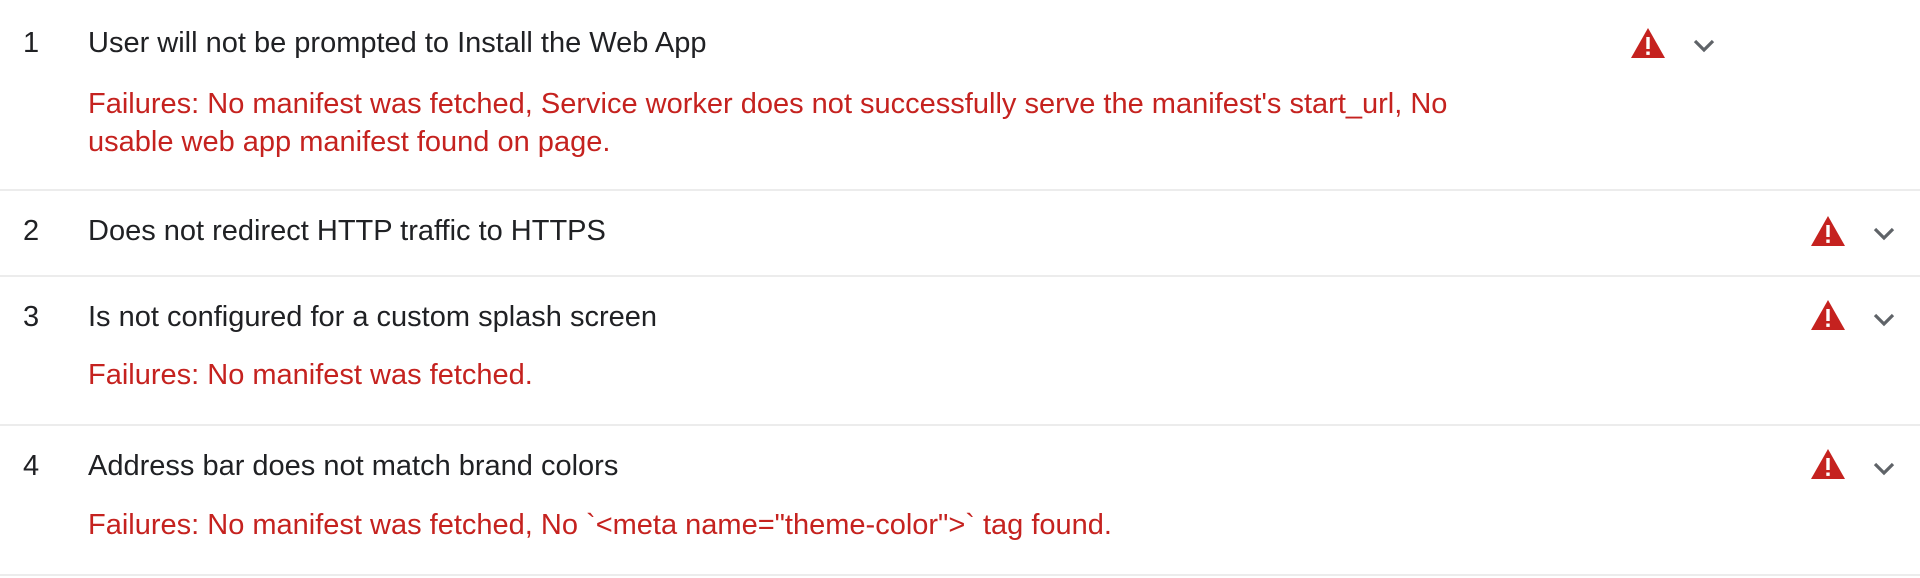 The image size is (1920, 578). I want to click on audit-index: 4, so click(31, 466).